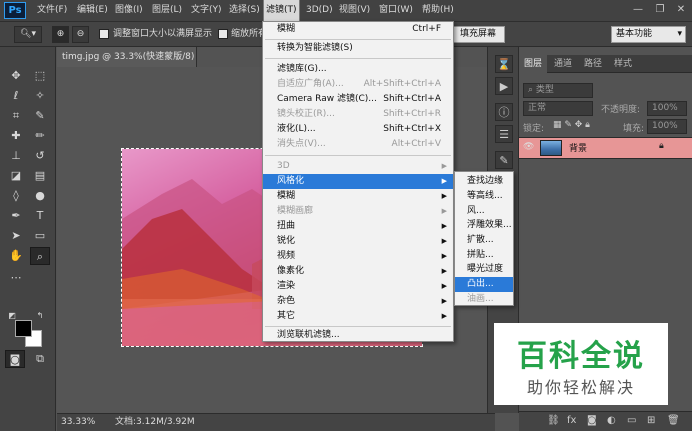 Image resolution: width=692 pixels, height=431 pixels. What do you see at coordinates (396, 10) in the screenshot?
I see `menu-window: 窗口(W)` at bounding box center [396, 10].